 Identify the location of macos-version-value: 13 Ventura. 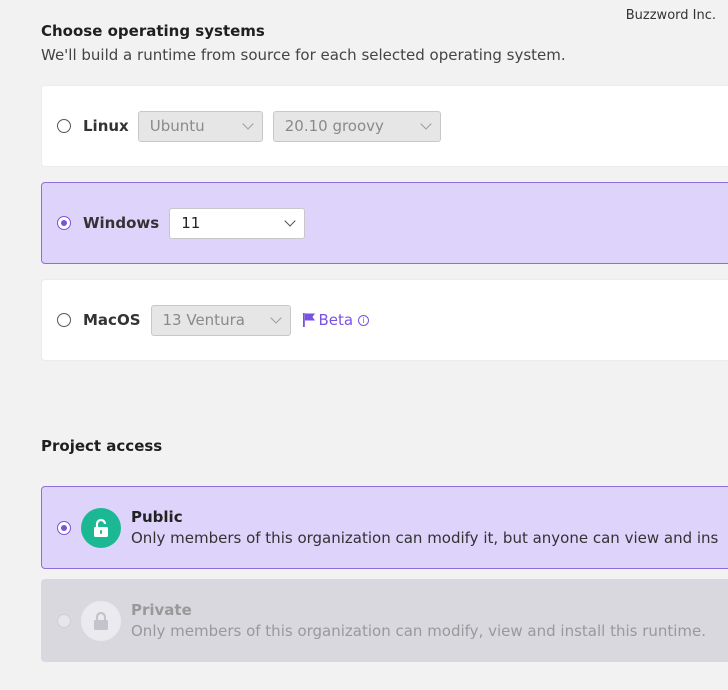
(203, 320).